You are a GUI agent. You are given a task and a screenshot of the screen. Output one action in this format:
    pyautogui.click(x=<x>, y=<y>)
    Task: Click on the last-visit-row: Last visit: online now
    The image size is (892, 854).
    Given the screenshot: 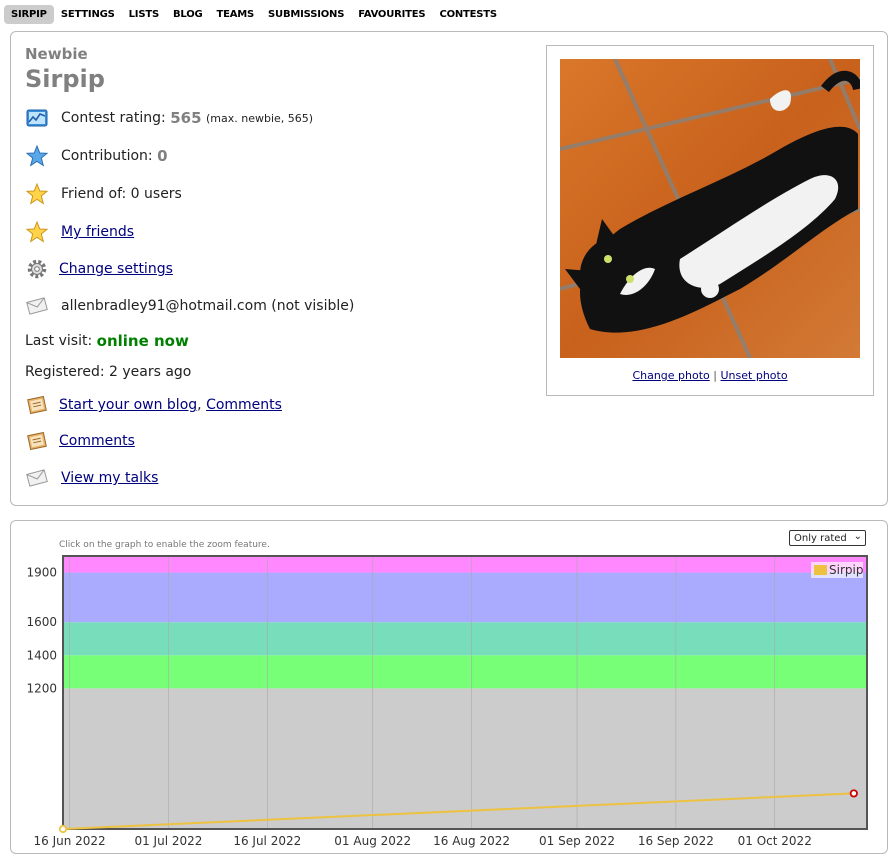 What is the action you would take?
    pyautogui.click(x=107, y=341)
    